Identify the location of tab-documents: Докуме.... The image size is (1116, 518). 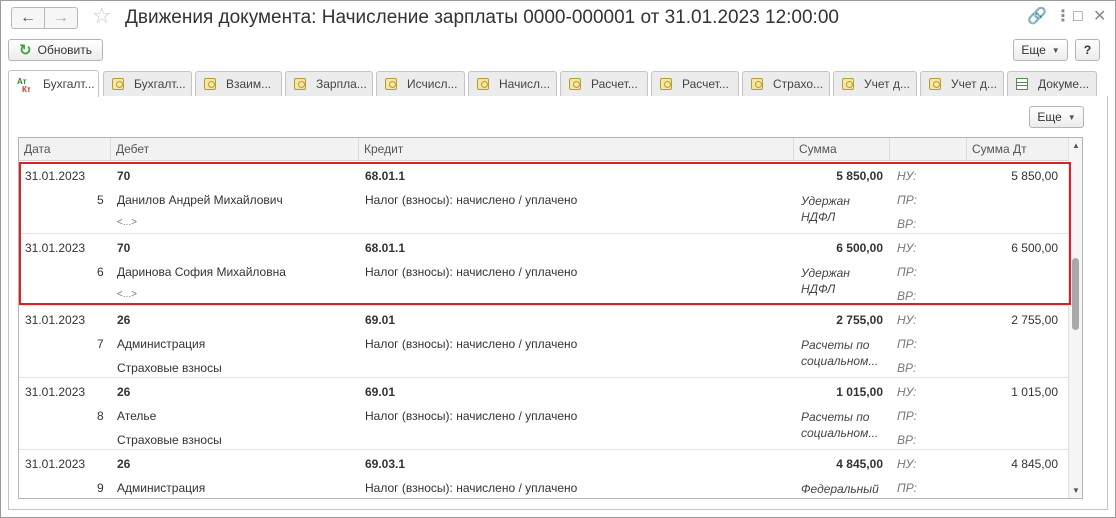
(1052, 83).